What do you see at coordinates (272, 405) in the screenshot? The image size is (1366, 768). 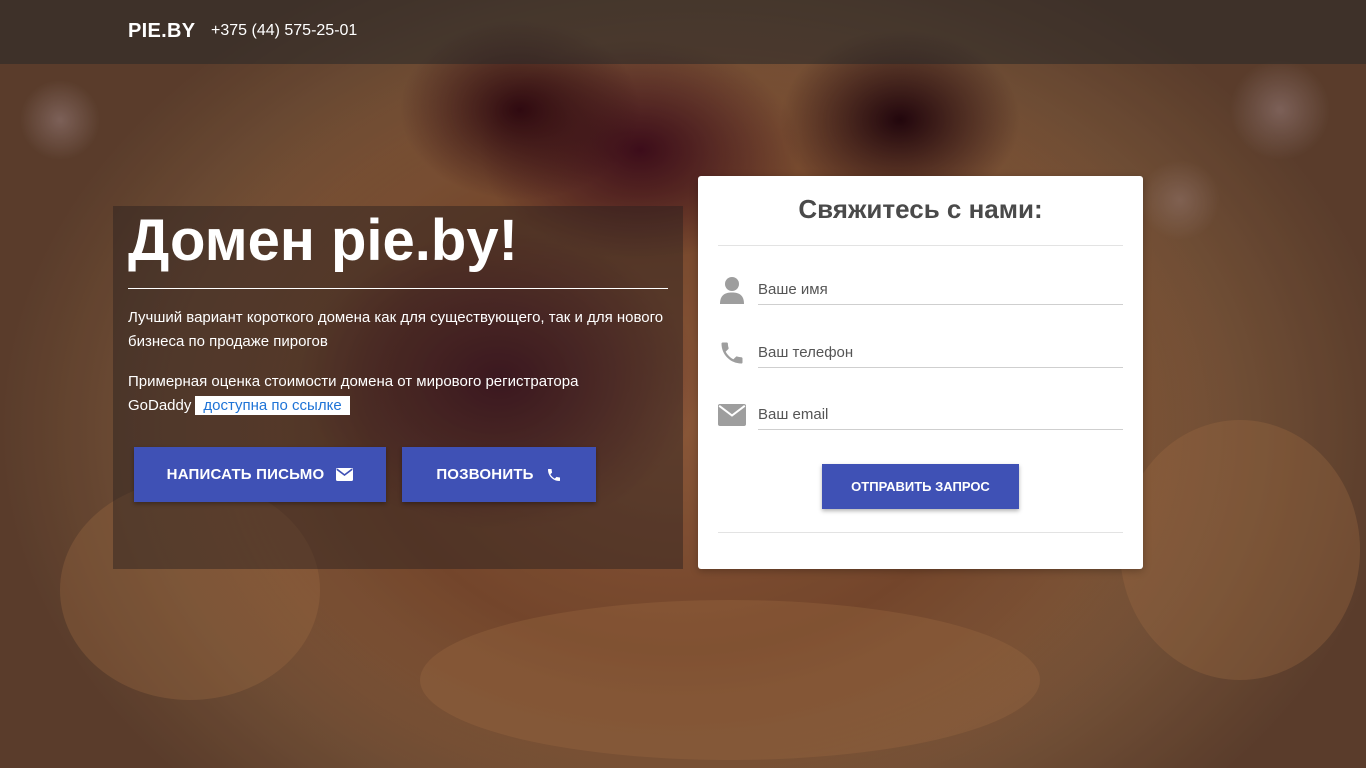 I see `estimate-link: доступна по ссылке` at bounding box center [272, 405].